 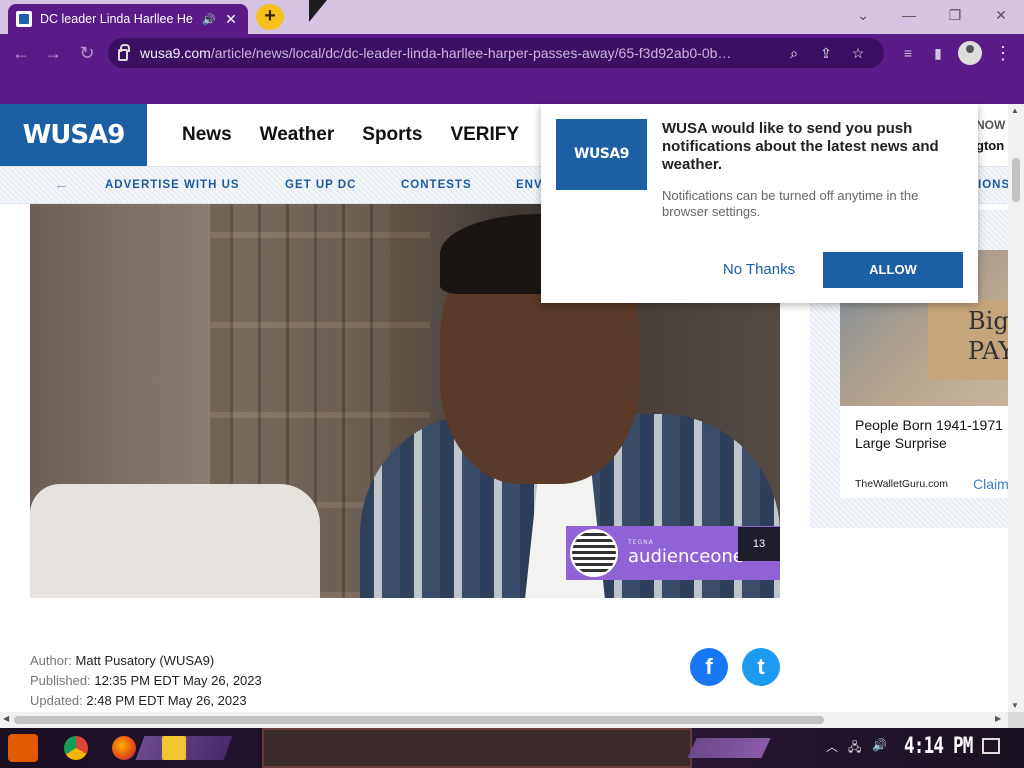 I want to click on author-label: Author:, so click(x=51, y=660).